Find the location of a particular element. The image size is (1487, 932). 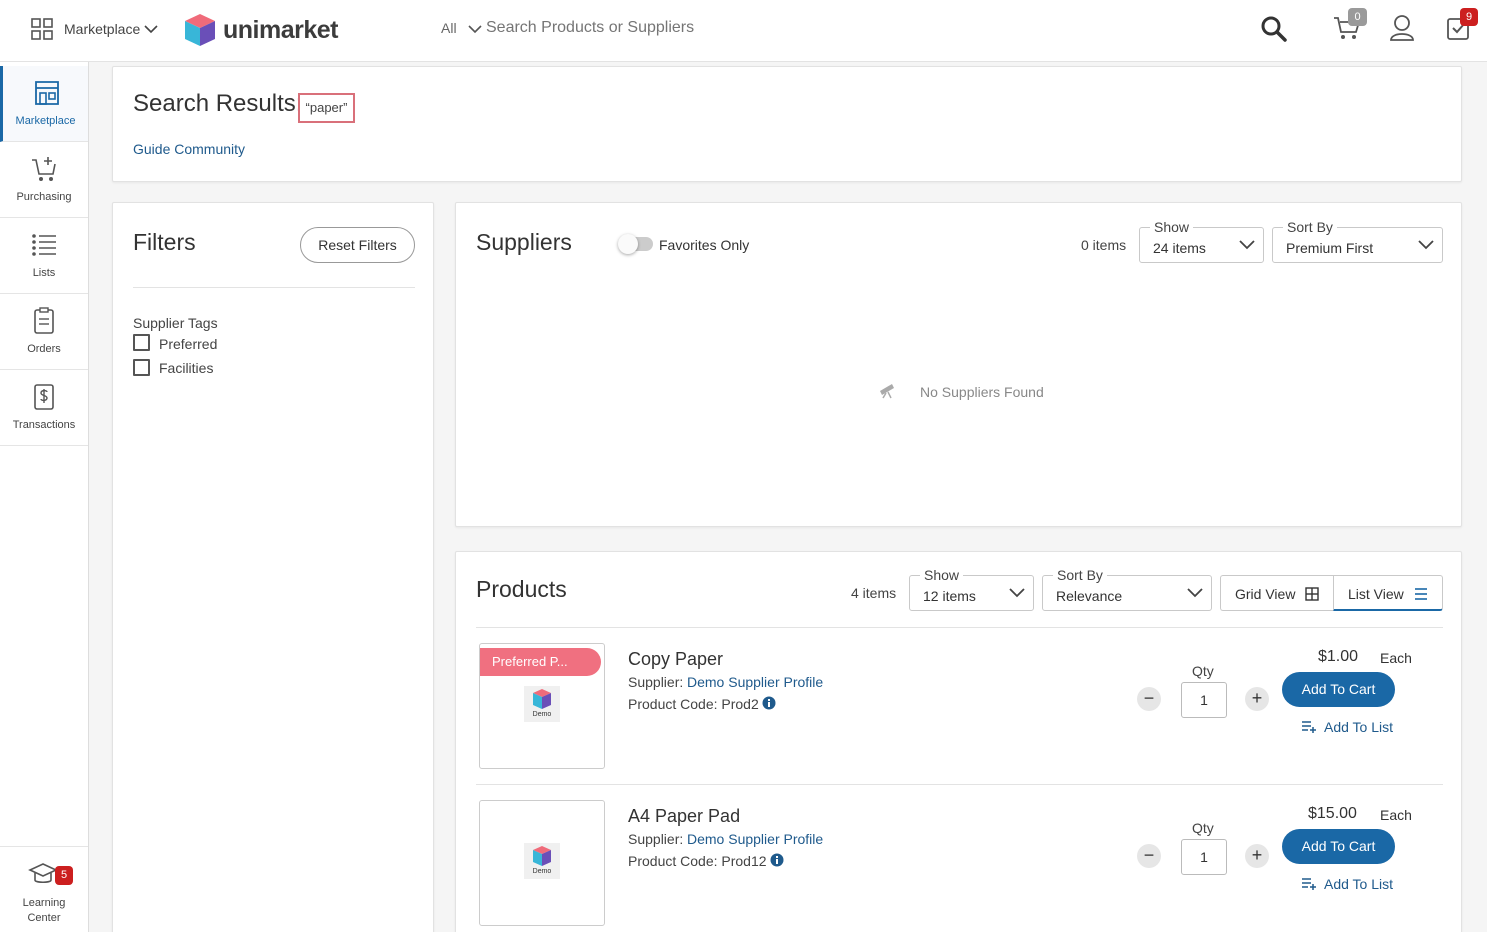

brand-name: unimarket is located at coordinates (280, 30).